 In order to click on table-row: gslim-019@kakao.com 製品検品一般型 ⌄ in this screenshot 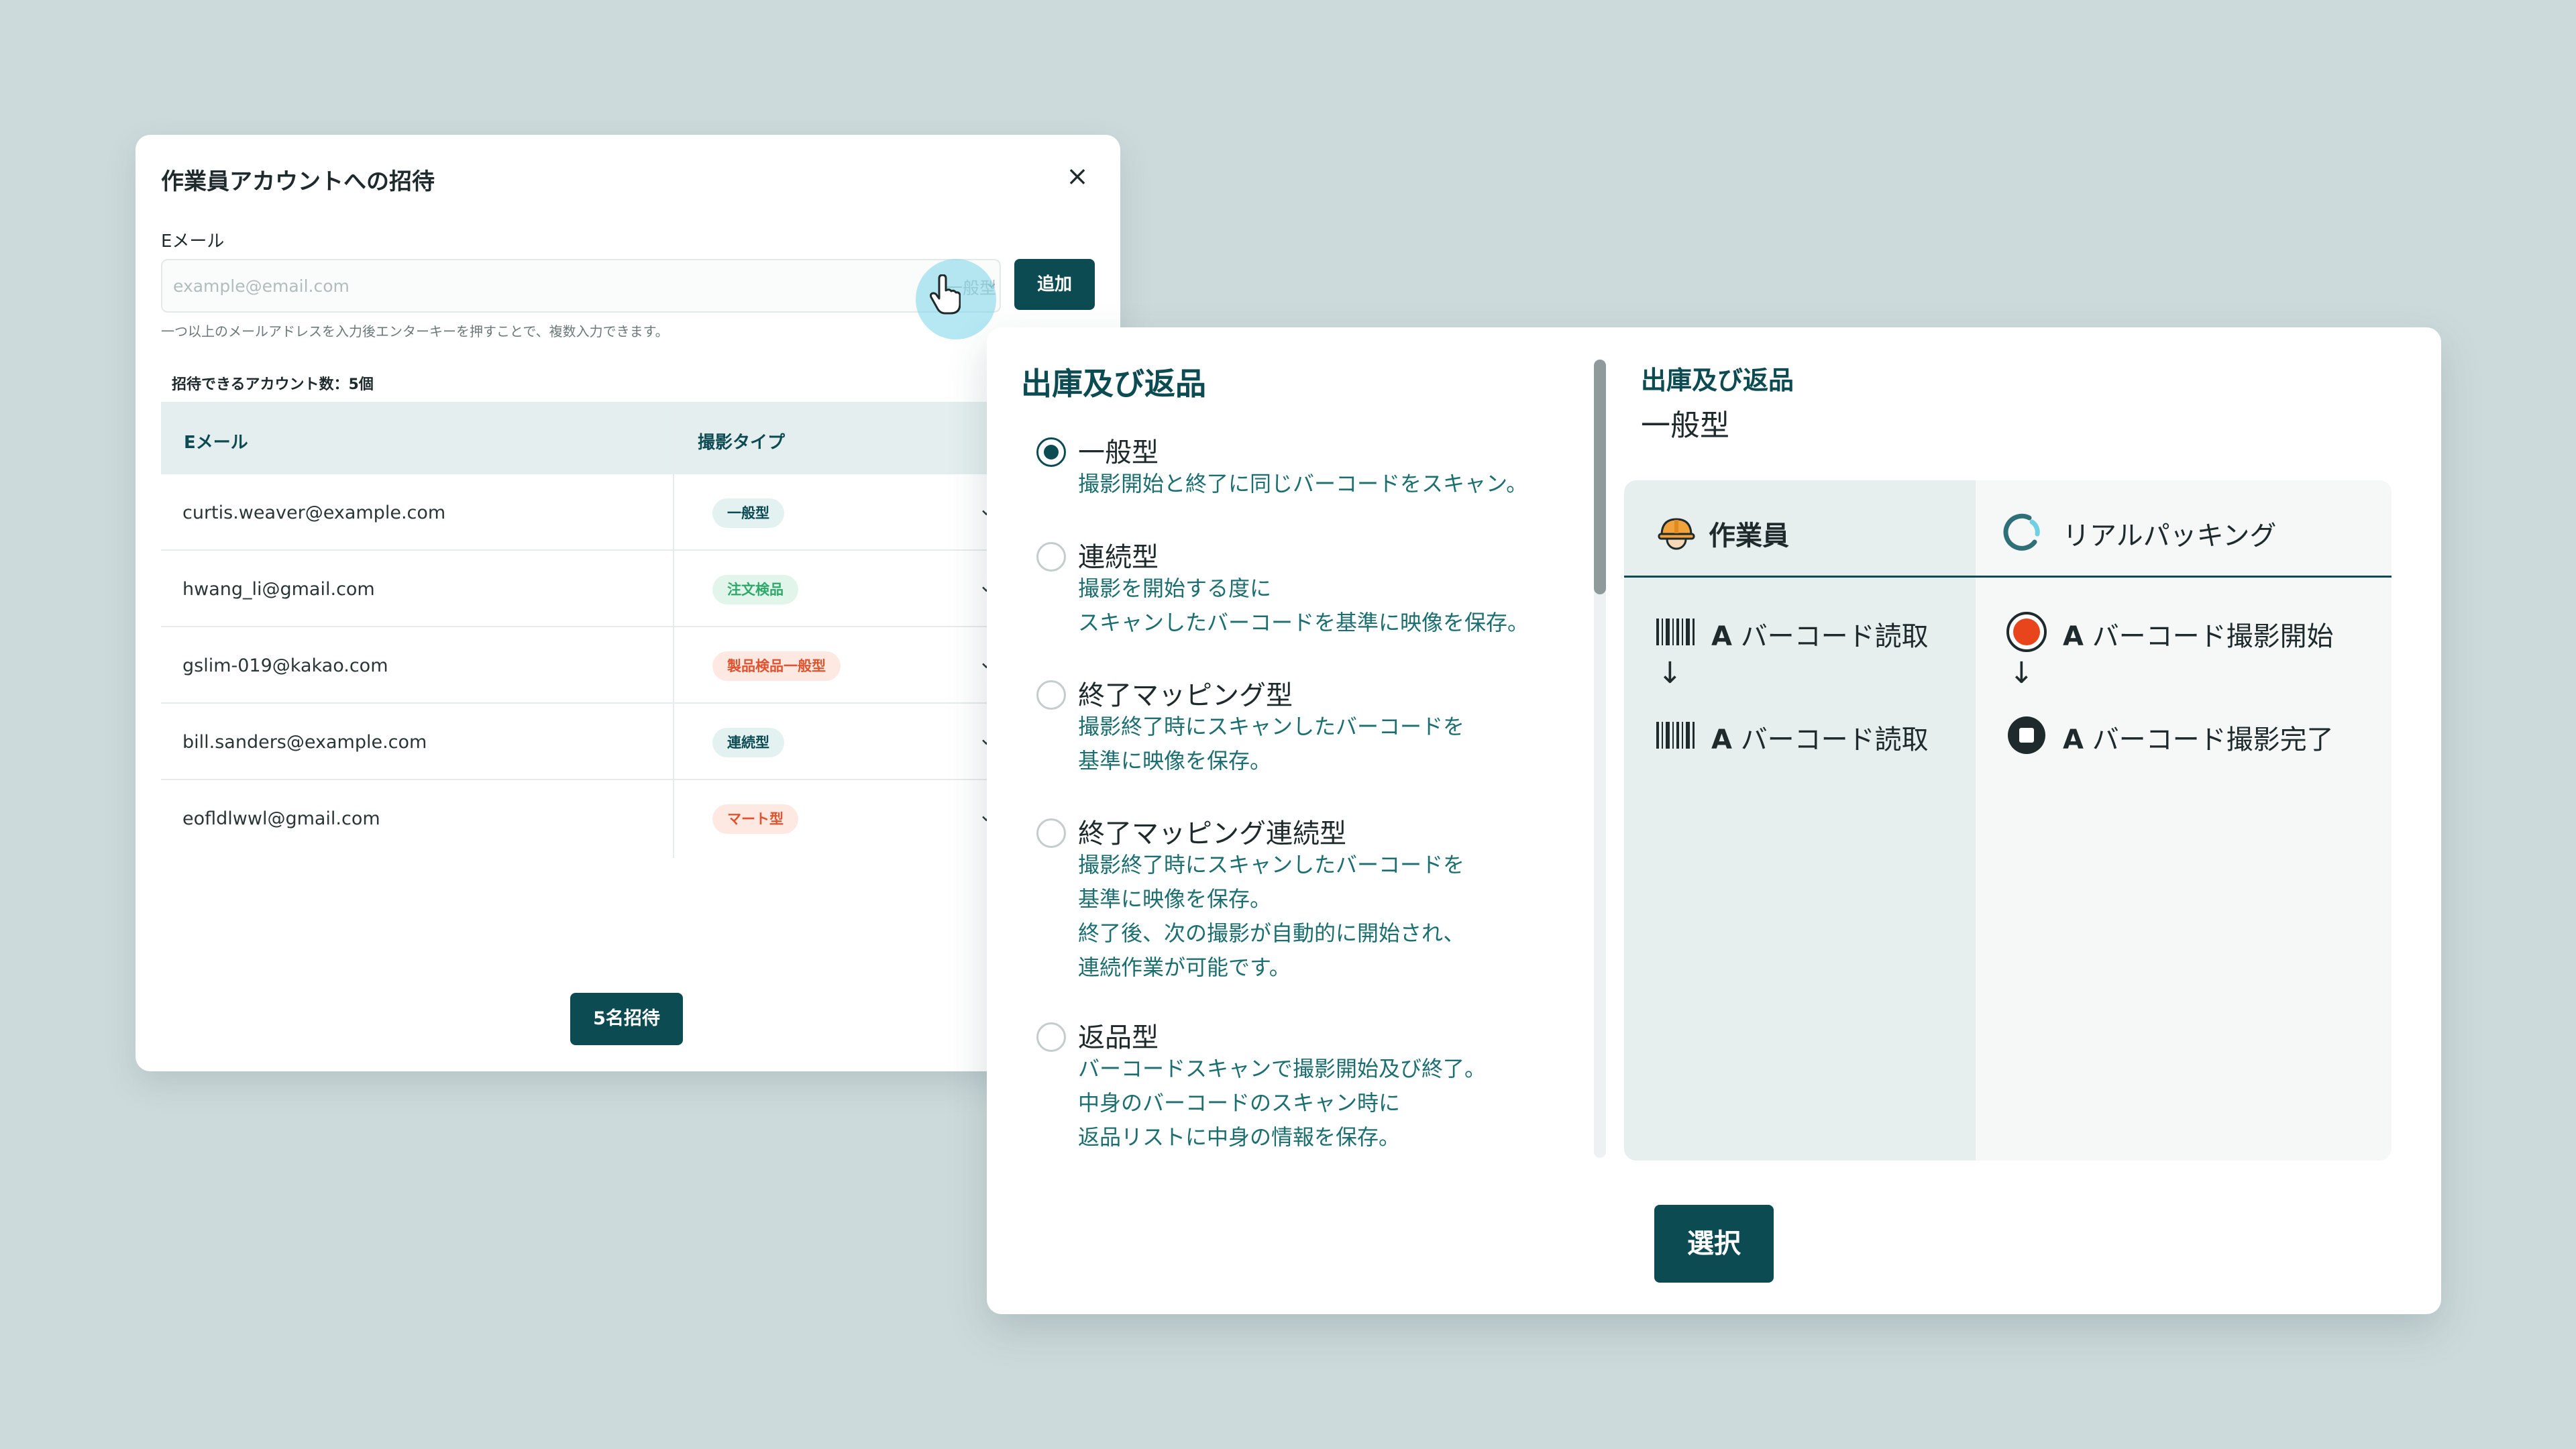, I will do `click(584, 665)`.